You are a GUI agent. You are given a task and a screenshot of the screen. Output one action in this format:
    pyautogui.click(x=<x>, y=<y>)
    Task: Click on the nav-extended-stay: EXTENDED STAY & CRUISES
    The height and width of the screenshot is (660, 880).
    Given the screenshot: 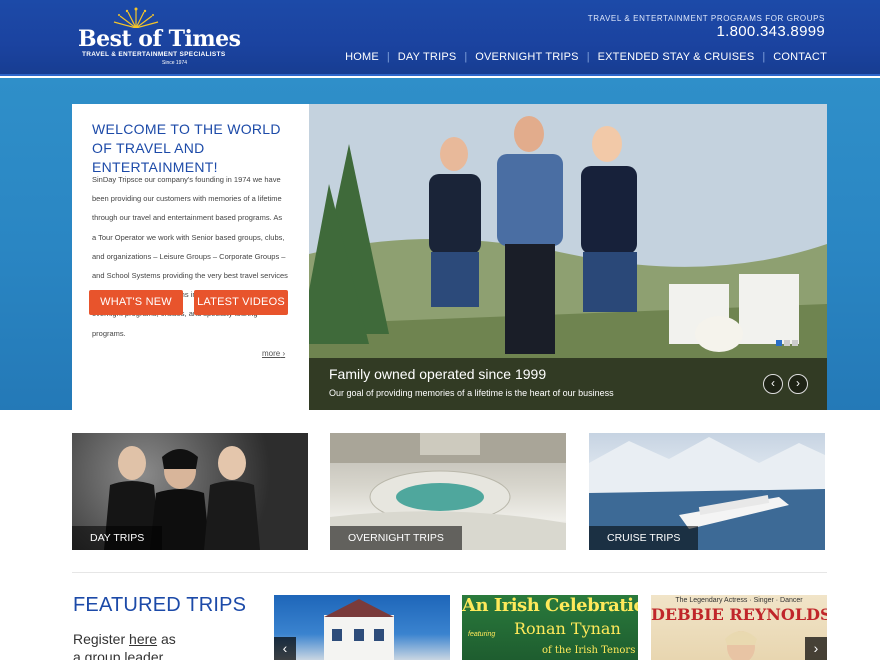 What is the action you would take?
    pyautogui.click(x=676, y=57)
    